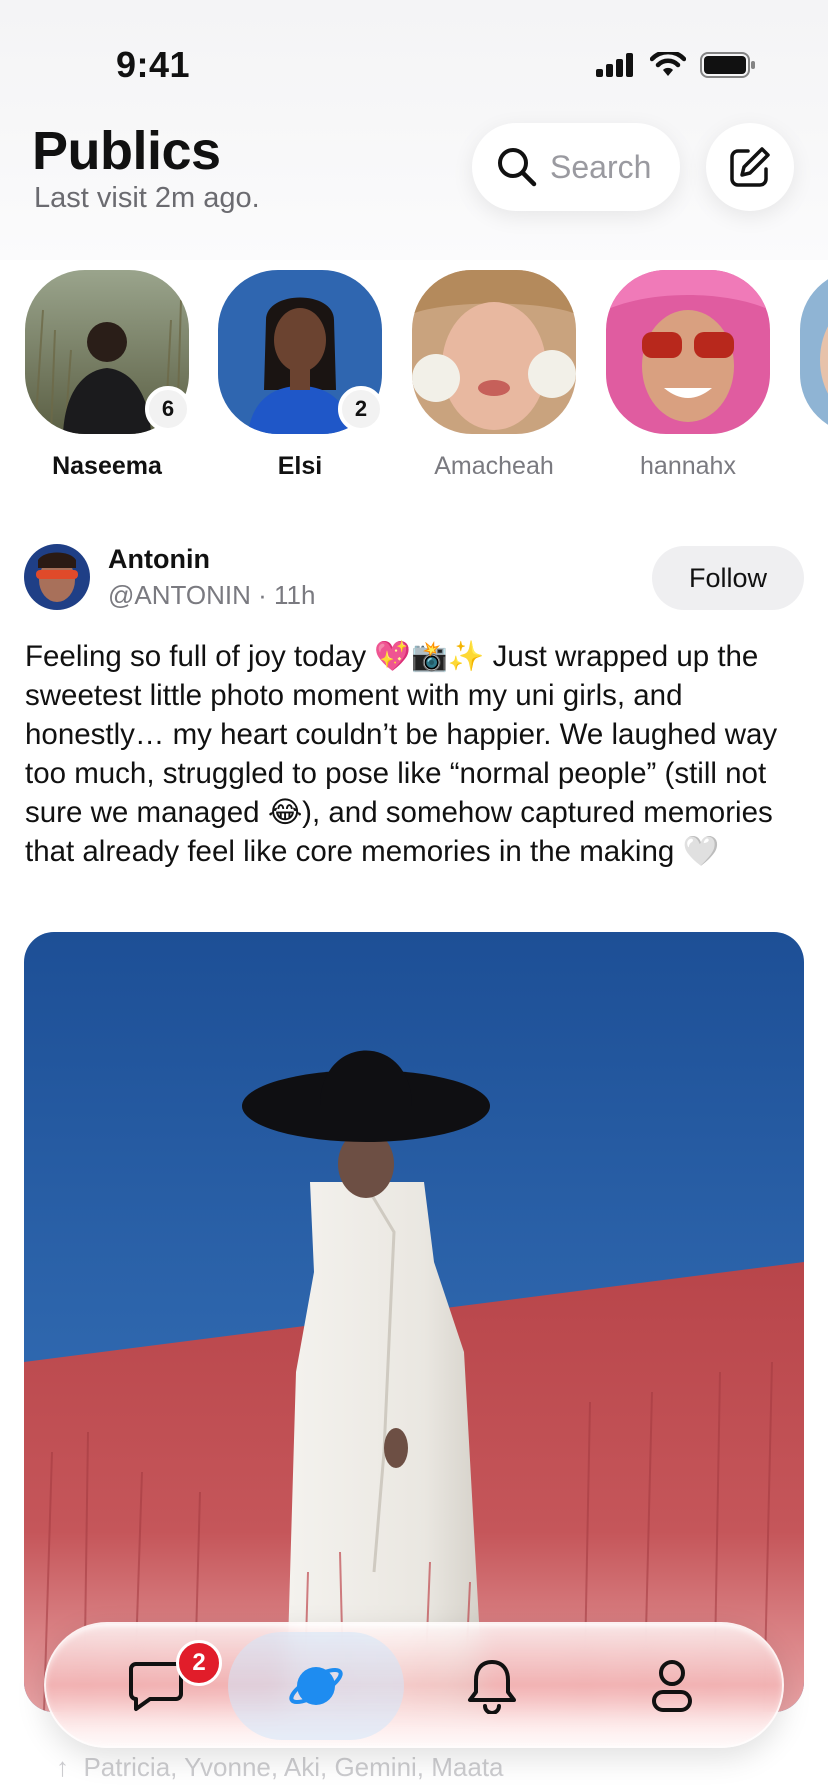 The width and height of the screenshot is (828, 1792). I want to click on tab-messages: 2, so click(156, 1686).